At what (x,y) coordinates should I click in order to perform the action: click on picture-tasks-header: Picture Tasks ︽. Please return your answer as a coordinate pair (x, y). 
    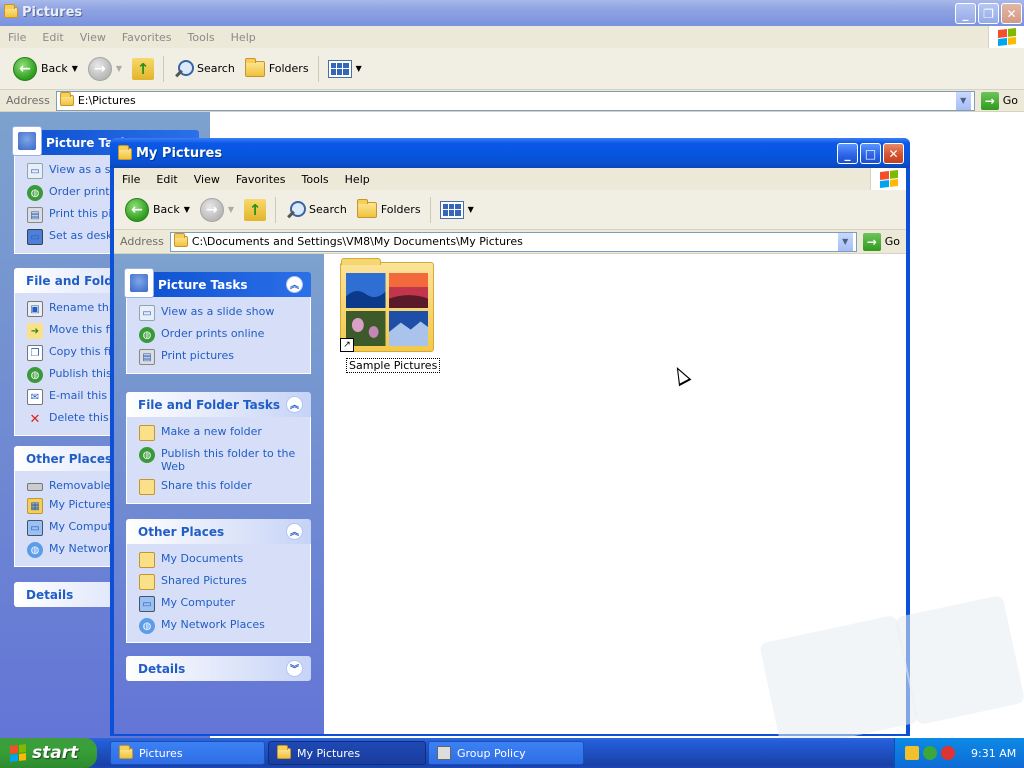
    Looking at the image, I should click on (217, 283).